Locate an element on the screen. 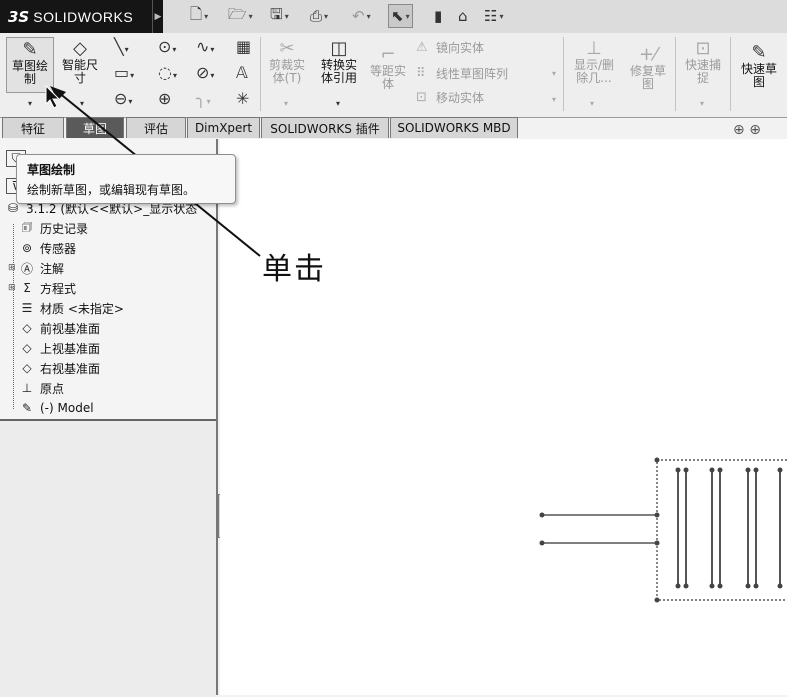 The image size is (787, 697). sketch-tooltip: 草图绘制 绘制新草图，或编辑现有草图。 is located at coordinates (126, 179).